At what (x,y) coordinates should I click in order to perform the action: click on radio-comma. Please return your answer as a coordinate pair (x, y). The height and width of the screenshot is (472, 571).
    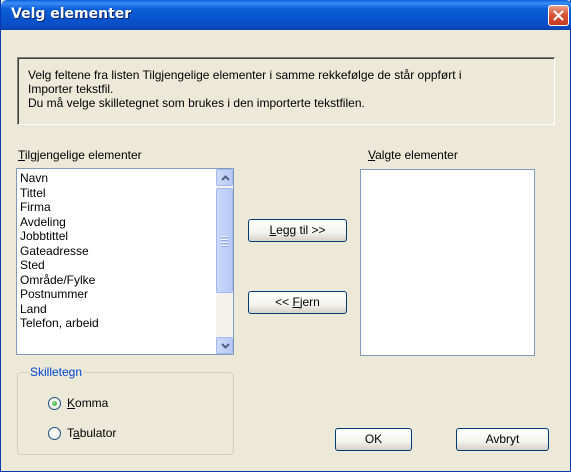
    Looking at the image, I should click on (54, 403).